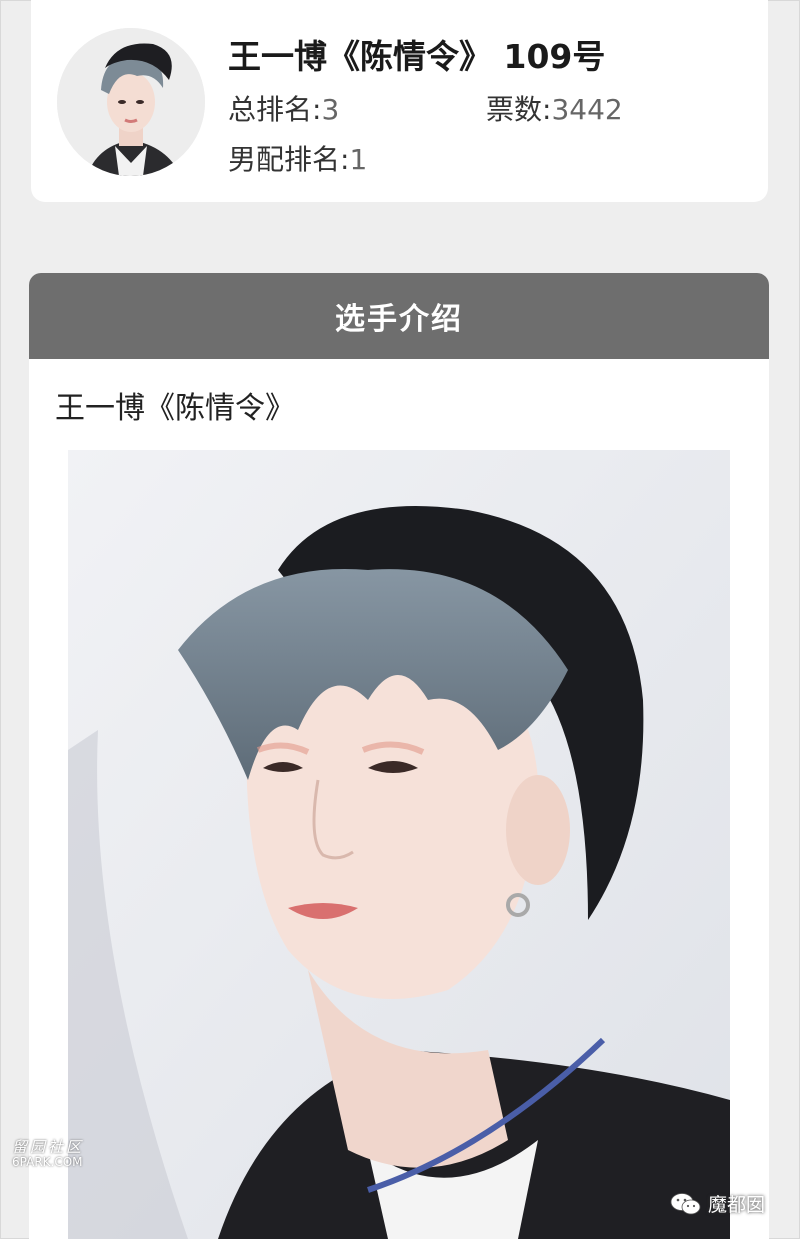 The image size is (800, 1239). I want to click on votes-label: 票数:, so click(519, 109).